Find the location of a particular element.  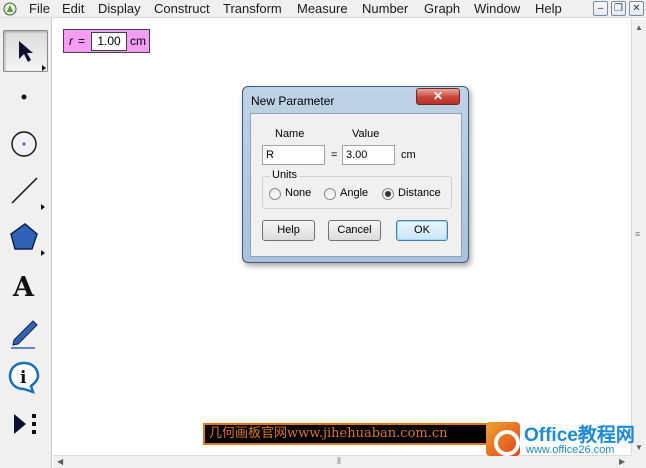

unit-angle-label: Angle is located at coordinates (354, 193).